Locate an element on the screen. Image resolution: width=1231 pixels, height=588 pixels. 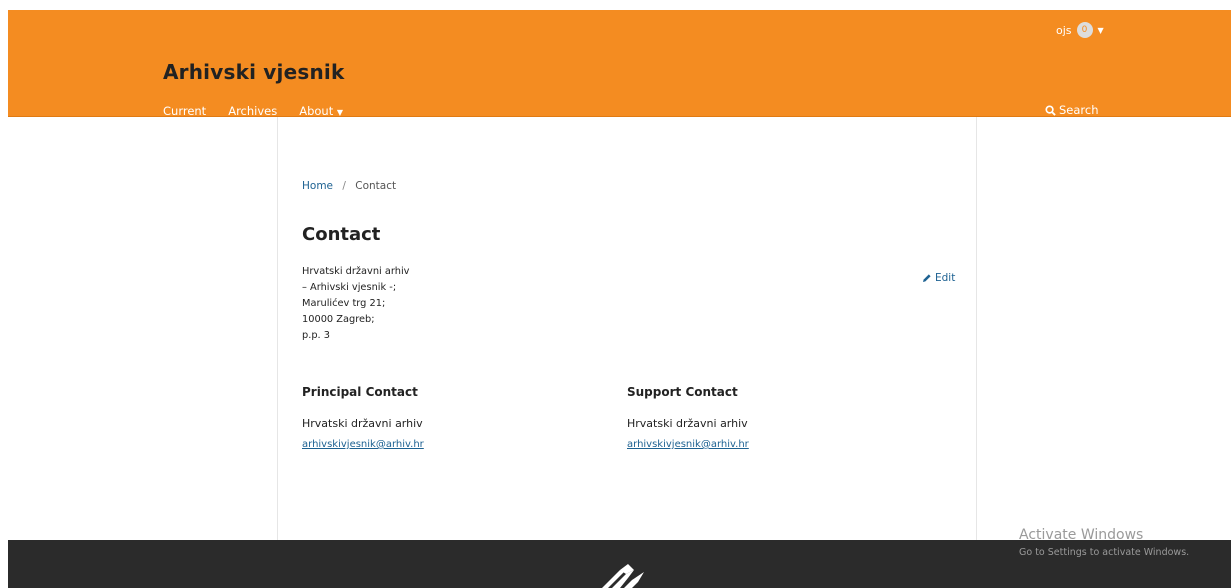
top-strip is located at coordinates (615, 5).